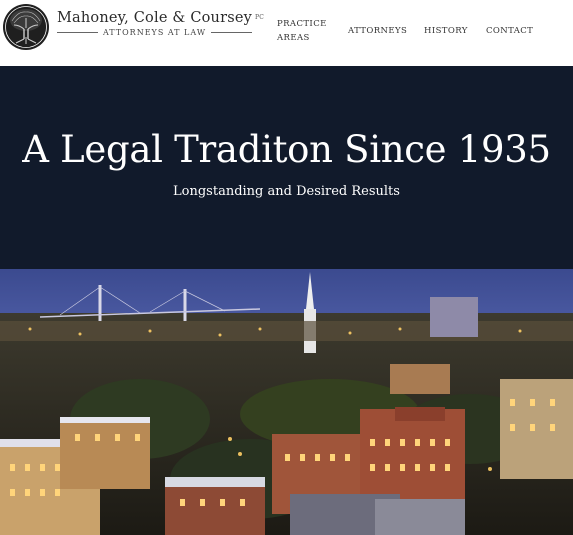 Image resolution: width=573 pixels, height=535 pixels. I want to click on nav-contact: CONTACT, so click(509, 31).